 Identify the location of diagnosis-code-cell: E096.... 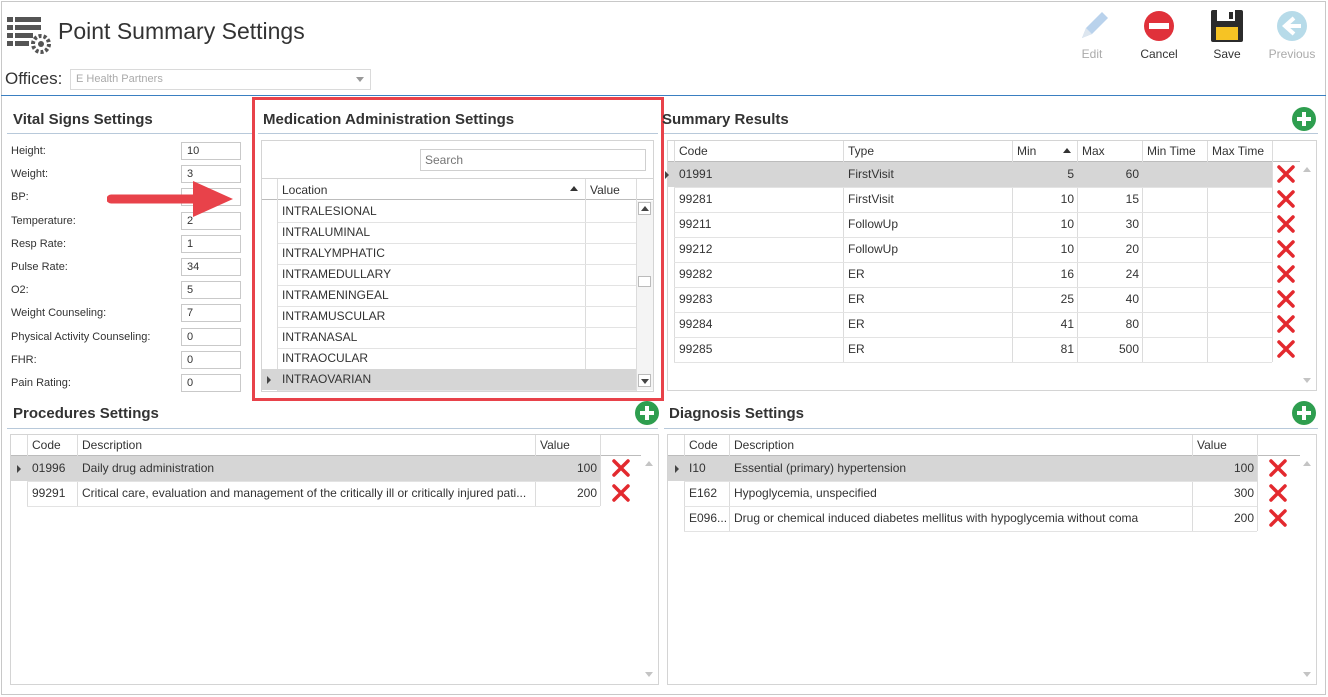
(706, 518).